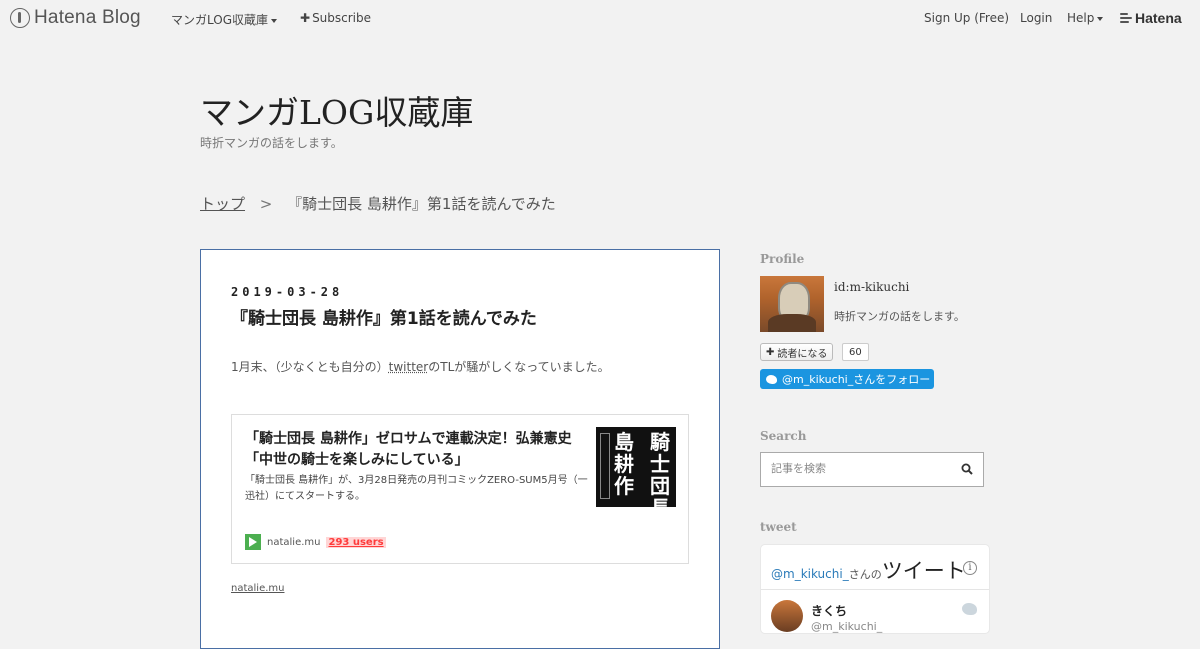 The width and height of the screenshot is (1200, 649). I want to click on timeline-san: さんの, so click(865, 574).